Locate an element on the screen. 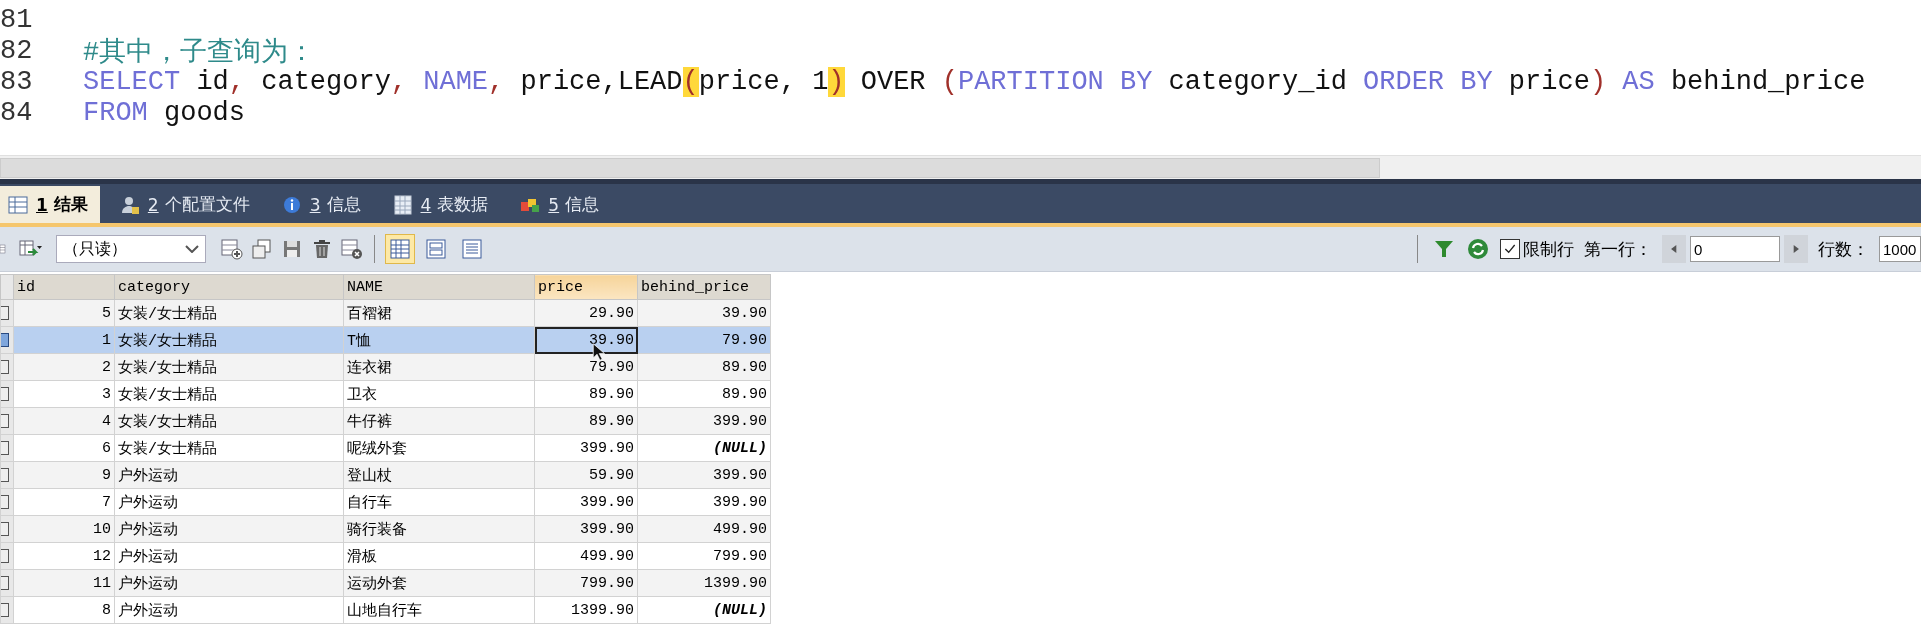 This screenshot has width=1921, height=634. column-header: NAME is located at coordinates (439, 287).